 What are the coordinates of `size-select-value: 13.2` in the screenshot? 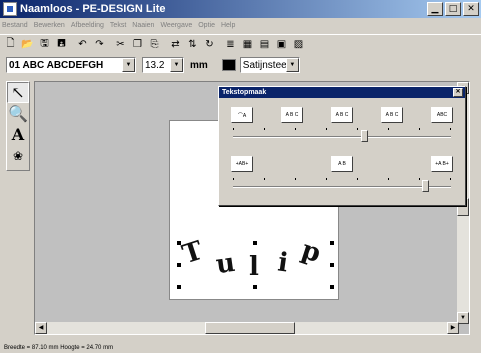 It's located at (155, 65).